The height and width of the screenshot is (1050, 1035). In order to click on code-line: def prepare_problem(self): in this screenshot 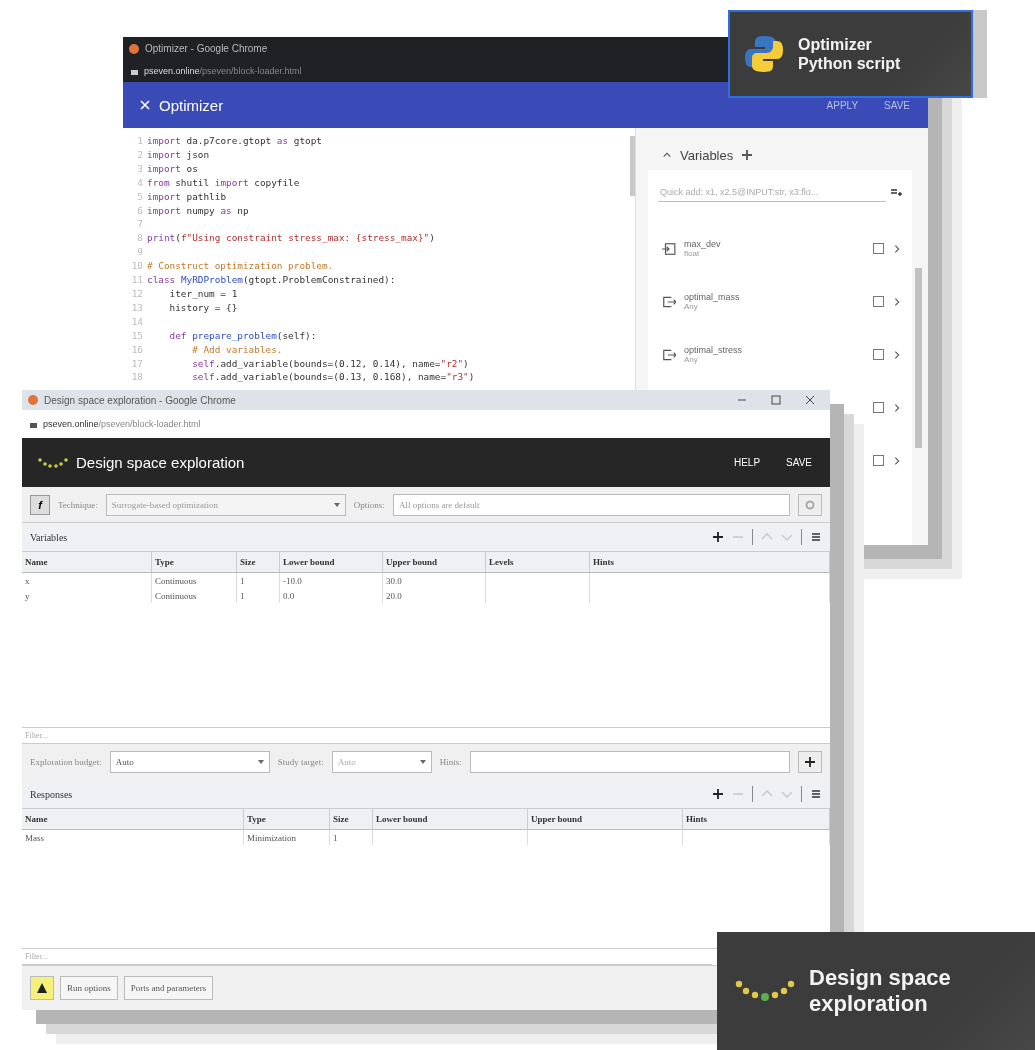, I will do `click(242, 335)`.